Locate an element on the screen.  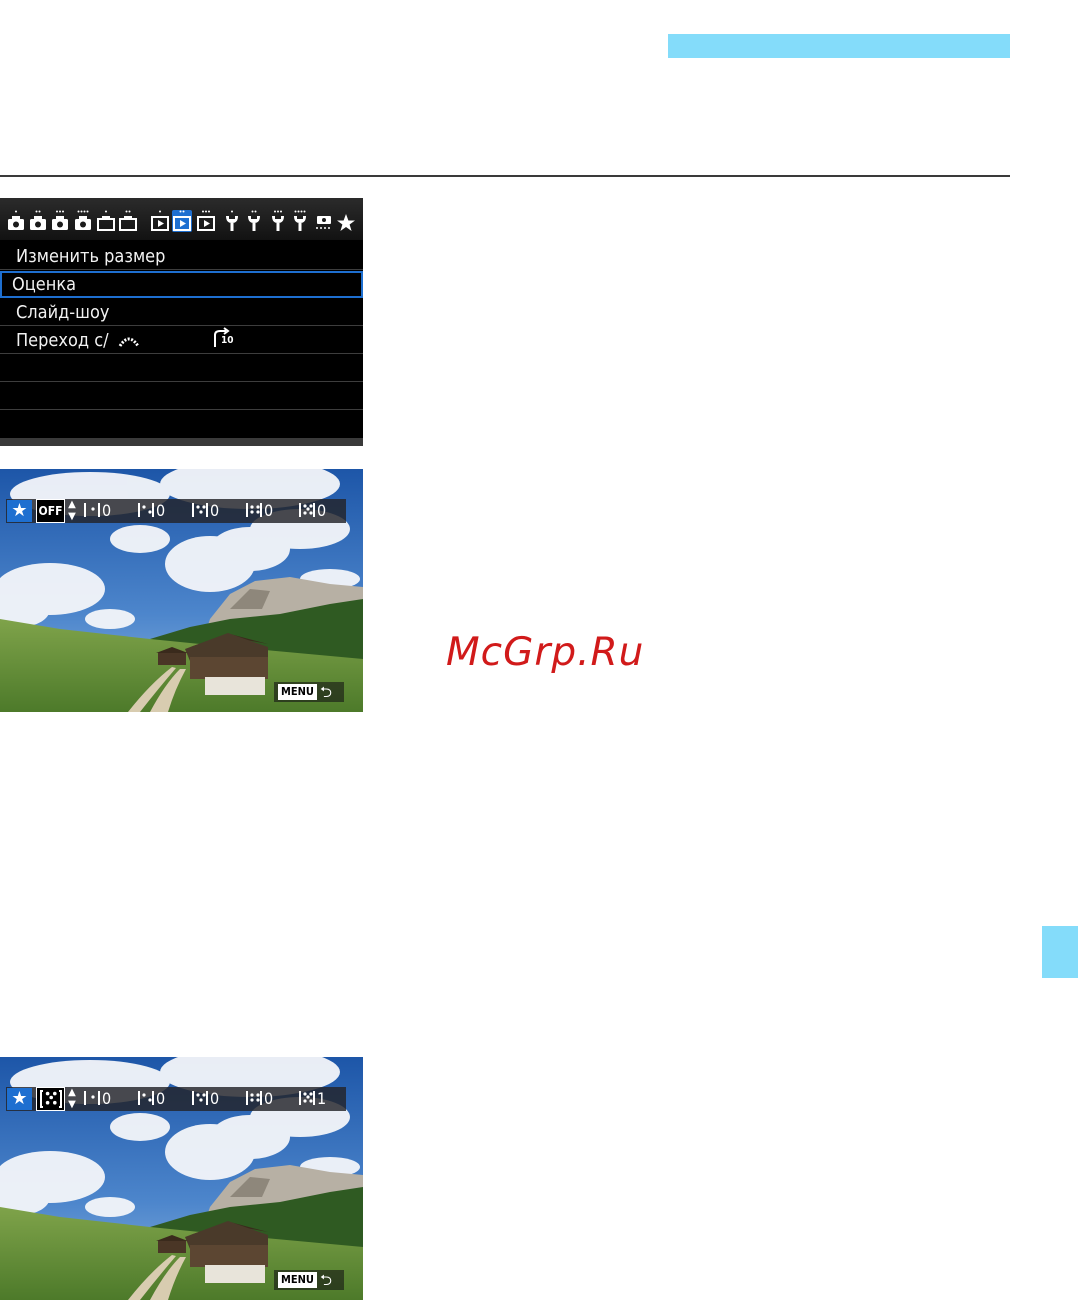
tab-liveview-2-icon is located at coordinates (128, 221).